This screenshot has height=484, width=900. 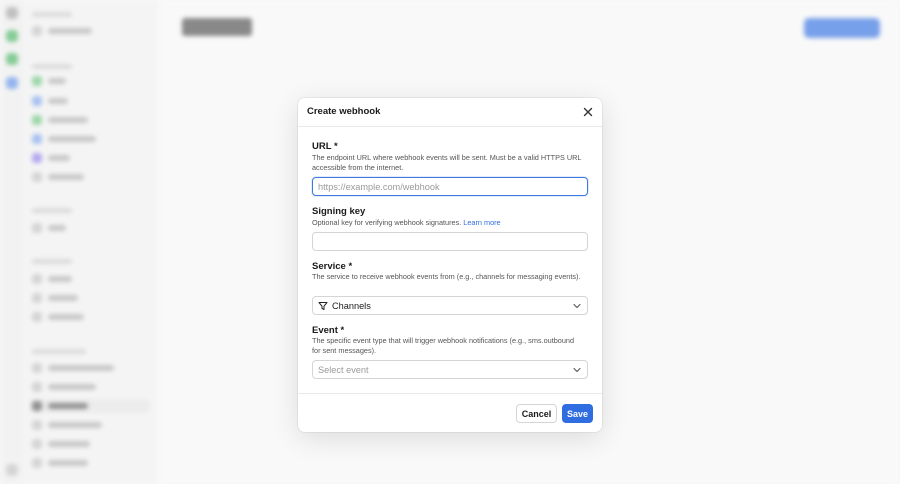 What do you see at coordinates (343, 370) in the screenshot?
I see `event-select-placeholder: Select event` at bounding box center [343, 370].